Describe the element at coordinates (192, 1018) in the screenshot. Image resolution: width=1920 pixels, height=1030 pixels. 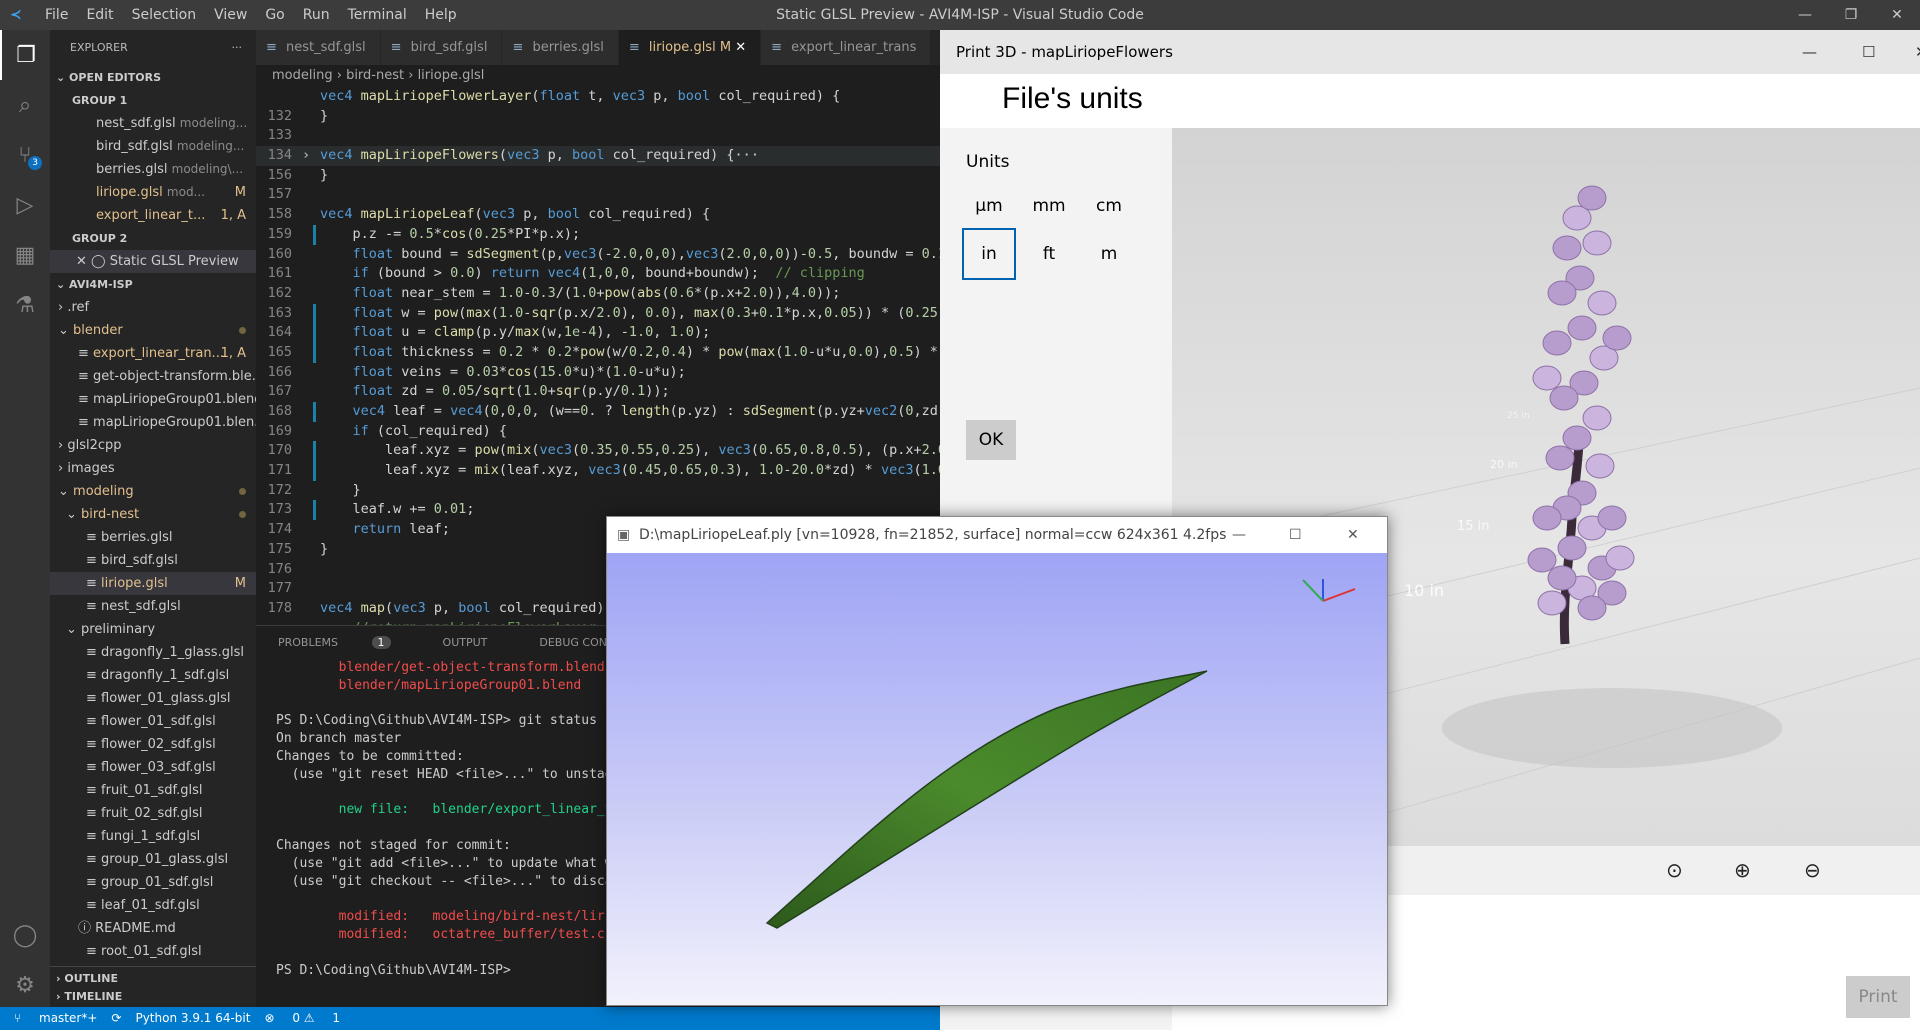
I see `python-interpreter: Python 3.9.1 64-bit` at that location.